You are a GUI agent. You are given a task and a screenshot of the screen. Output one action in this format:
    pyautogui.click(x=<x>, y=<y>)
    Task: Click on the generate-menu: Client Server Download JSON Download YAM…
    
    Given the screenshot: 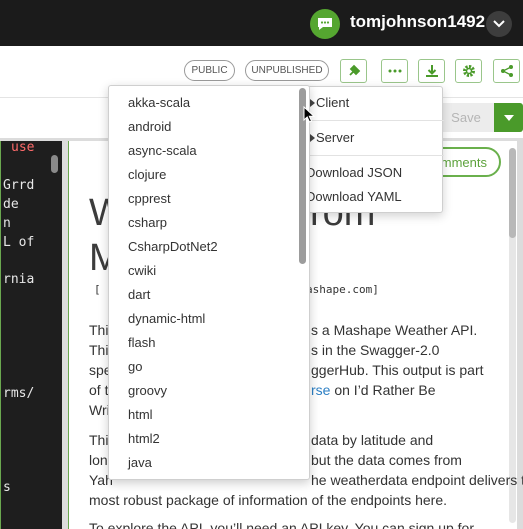 What is the action you would take?
    pyautogui.click(x=373, y=149)
    